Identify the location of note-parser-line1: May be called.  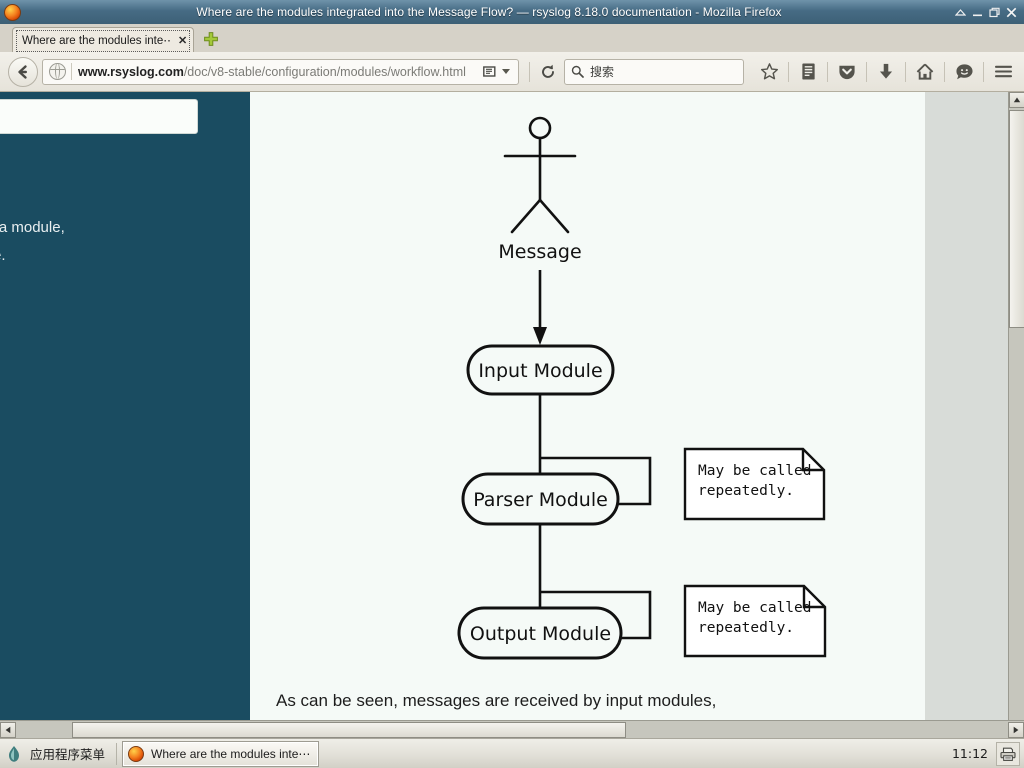
(755, 471).